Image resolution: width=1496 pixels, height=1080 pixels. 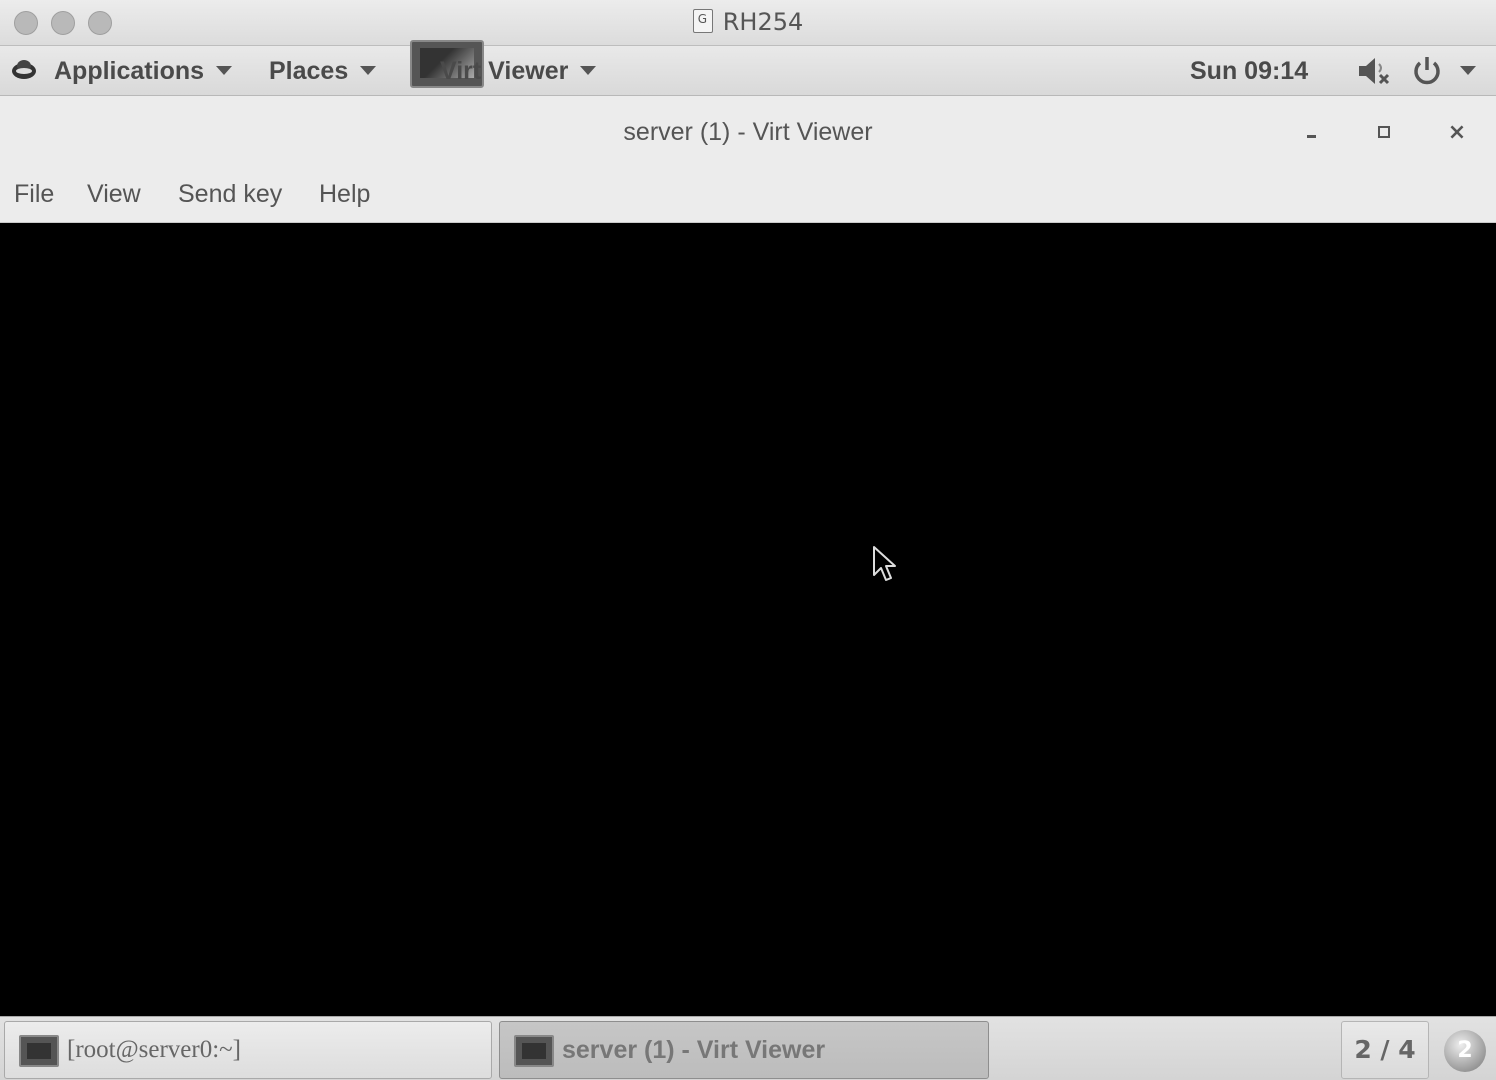 What do you see at coordinates (884, 563) in the screenshot?
I see `mouse-cursor-icon` at bounding box center [884, 563].